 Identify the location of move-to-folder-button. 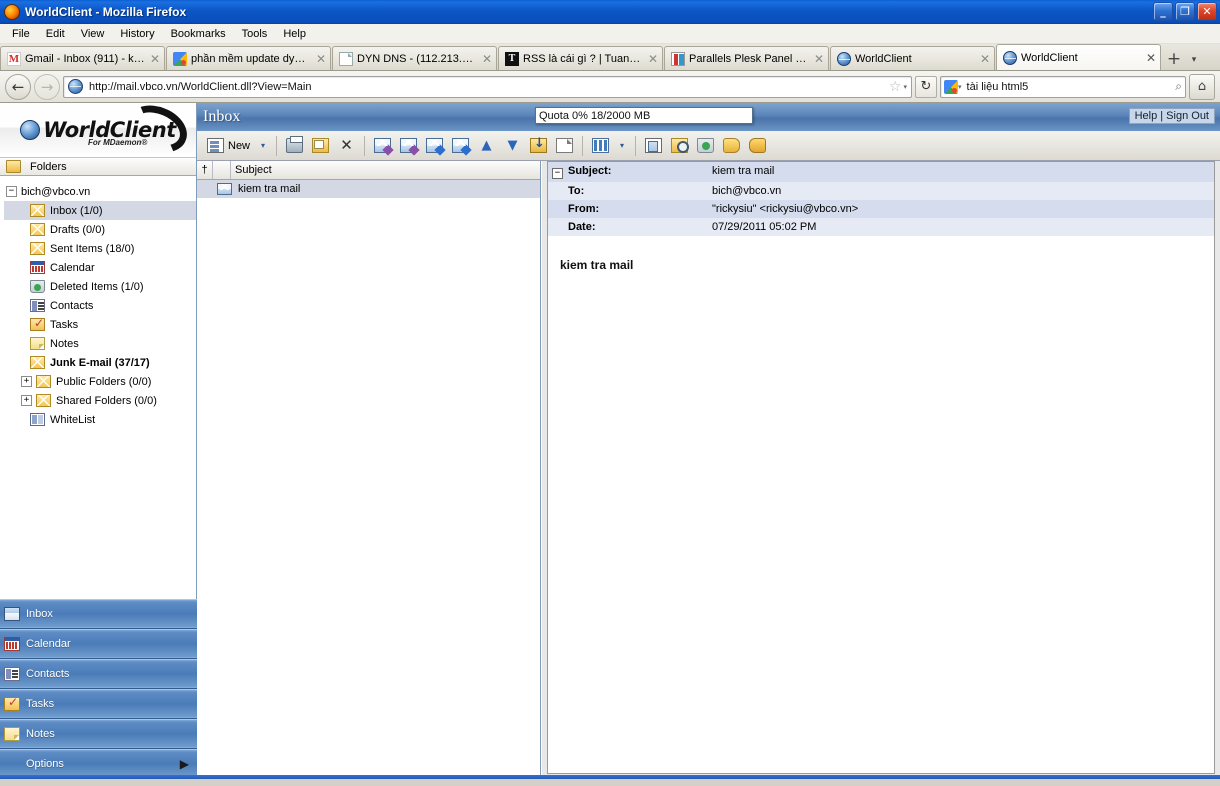
(320, 146).